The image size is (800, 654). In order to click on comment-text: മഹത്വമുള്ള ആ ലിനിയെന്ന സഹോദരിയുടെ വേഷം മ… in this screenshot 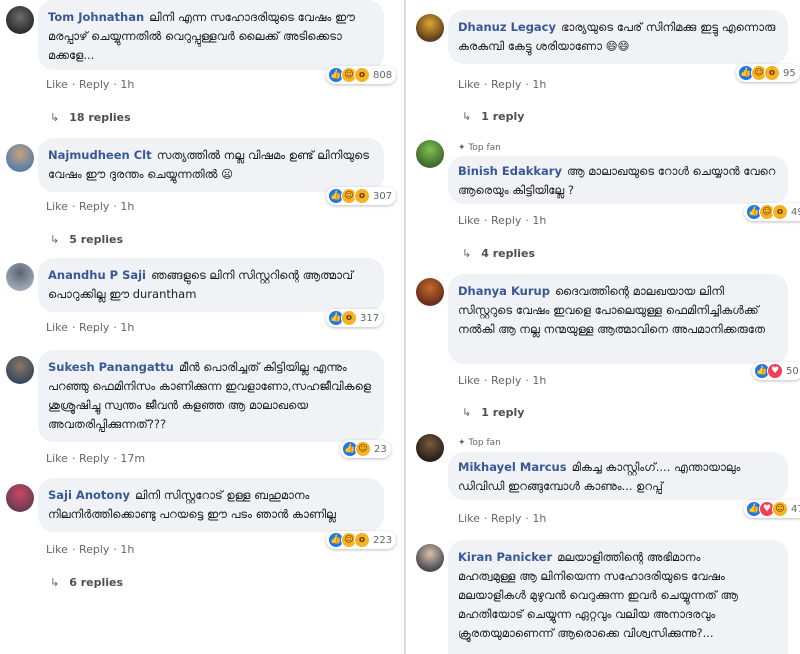, I will do `click(598, 604)`.